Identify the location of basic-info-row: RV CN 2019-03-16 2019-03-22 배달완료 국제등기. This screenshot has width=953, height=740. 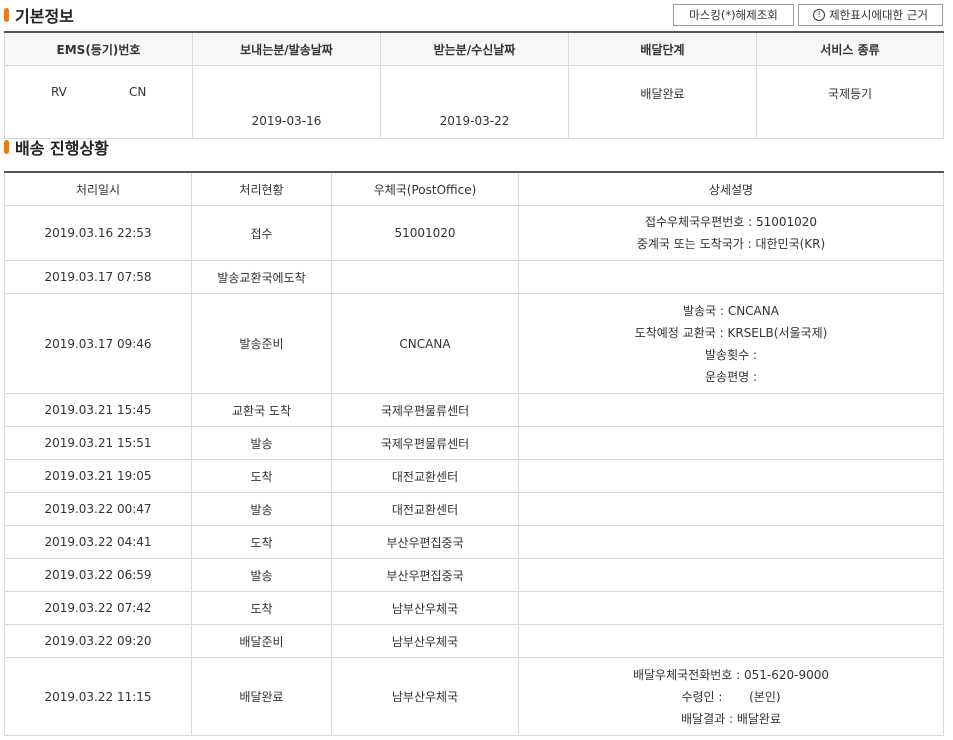
(474, 102).